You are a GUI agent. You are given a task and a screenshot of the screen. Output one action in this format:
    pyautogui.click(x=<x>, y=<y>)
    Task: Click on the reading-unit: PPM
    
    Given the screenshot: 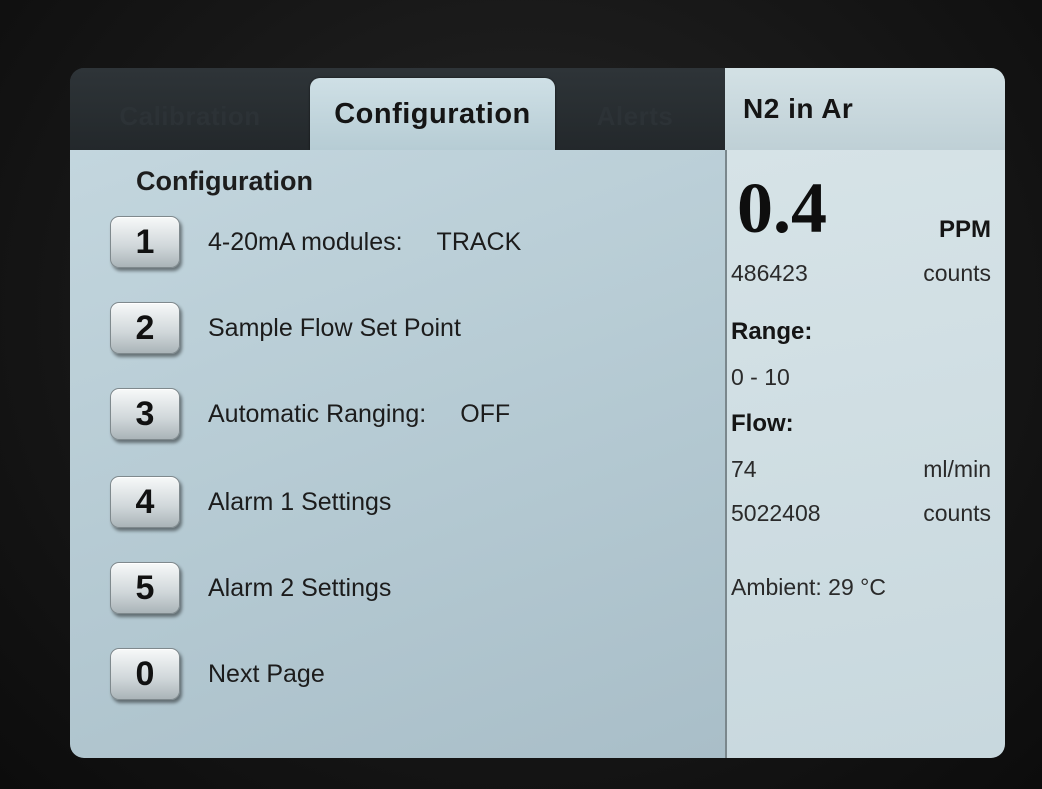 What is the action you would take?
    pyautogui.click(x=964, y=229)
    